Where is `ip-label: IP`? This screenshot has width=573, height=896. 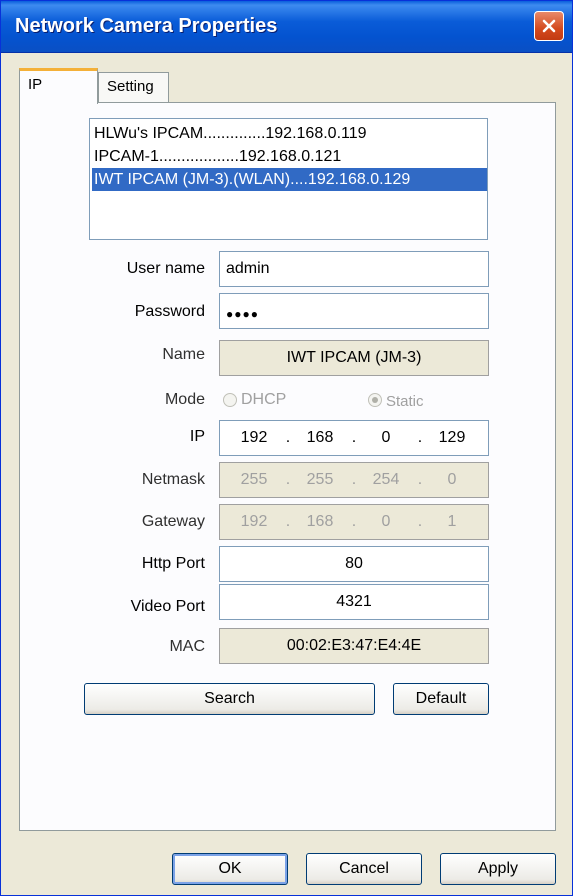
ip-label: IP is located at coordinates (197, 436).